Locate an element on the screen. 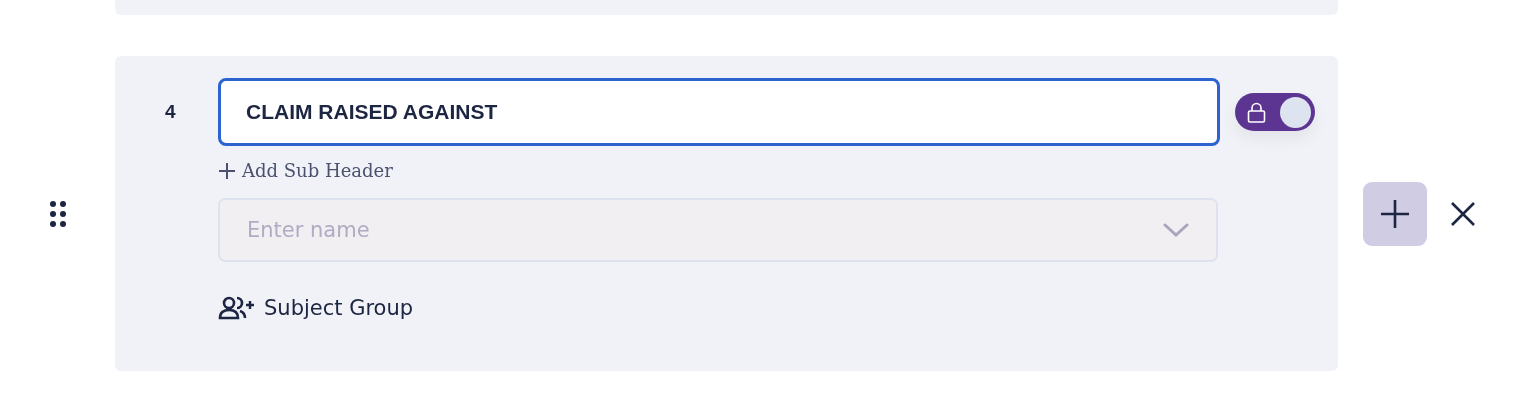 This screenshot has width=1516, height=400. add-button is located at coordinates (1395, 213).